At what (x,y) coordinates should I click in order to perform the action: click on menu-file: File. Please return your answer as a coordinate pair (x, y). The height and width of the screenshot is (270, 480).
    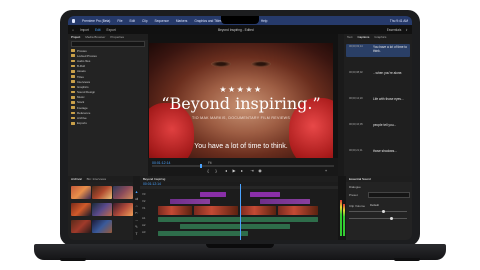
    Looking at the image, I should click on (119, 21).